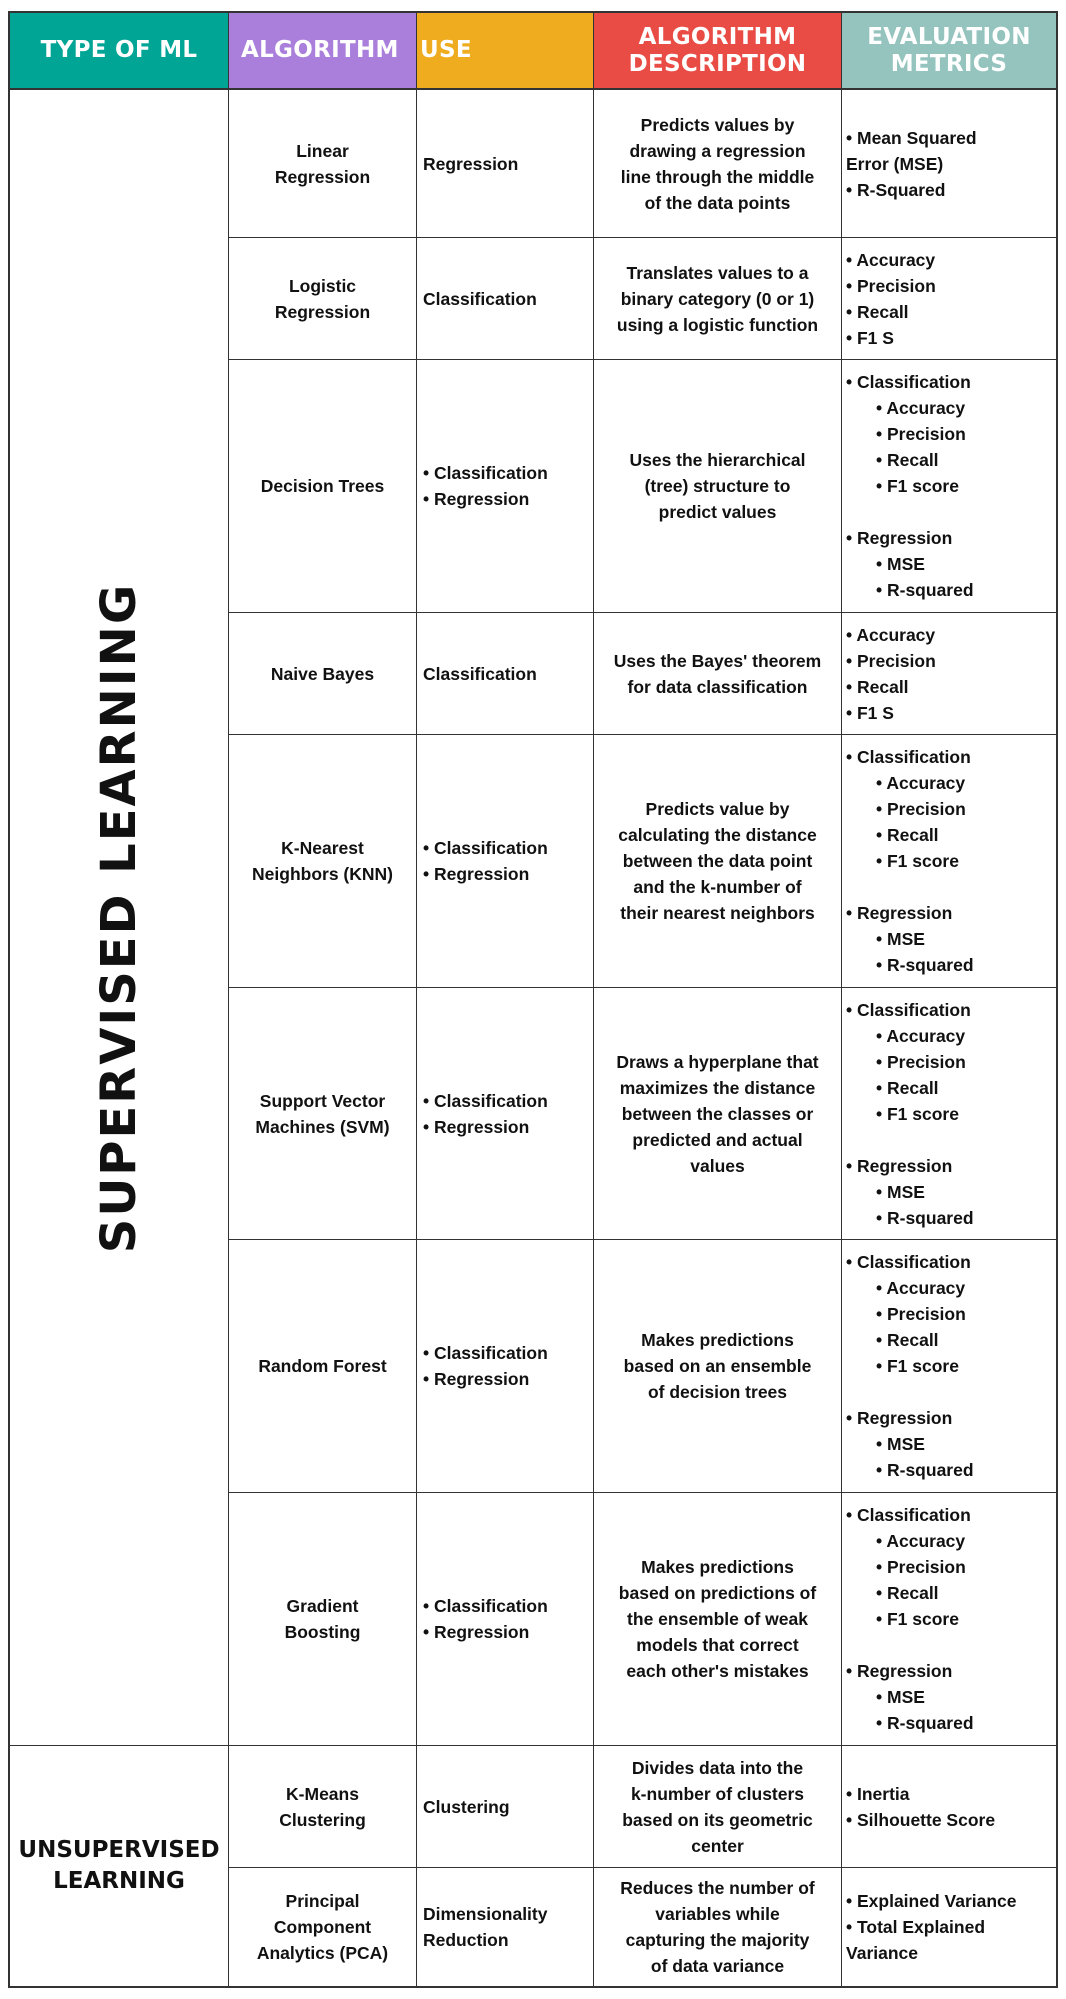 This screenshot has height=1999, width=1066. What do you see at coordinates (949, 164) in the screenshot?
I see `metrics-cell: • Mean Squared Error (MSE) • R-Squared` at bounding box center [949, 164].